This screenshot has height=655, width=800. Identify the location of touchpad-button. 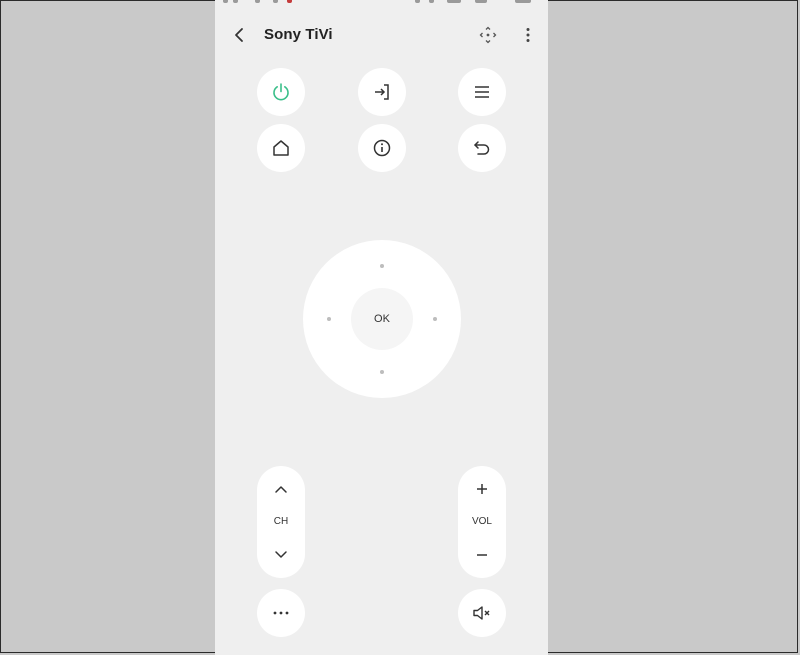
(488, 35).